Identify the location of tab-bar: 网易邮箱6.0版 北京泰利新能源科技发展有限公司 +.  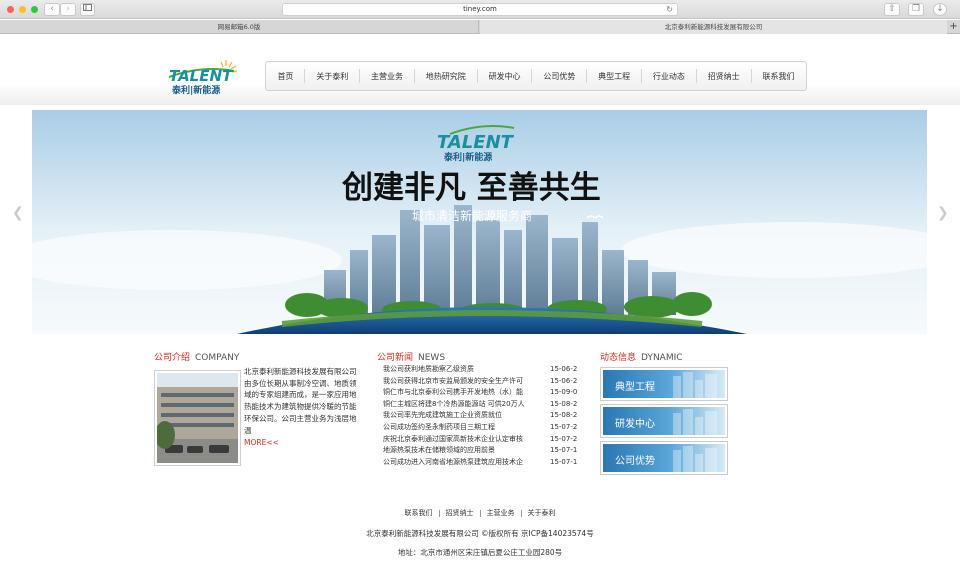
(480, 27).